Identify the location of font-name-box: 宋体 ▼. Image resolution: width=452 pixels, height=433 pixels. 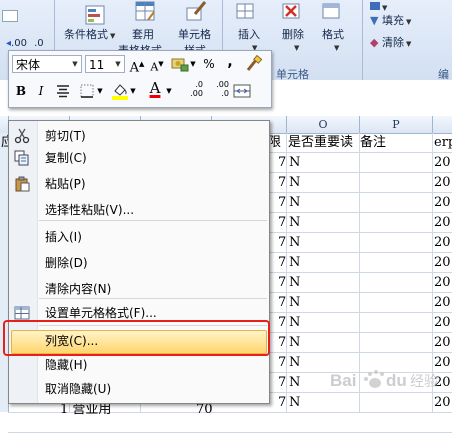
(47, 64).